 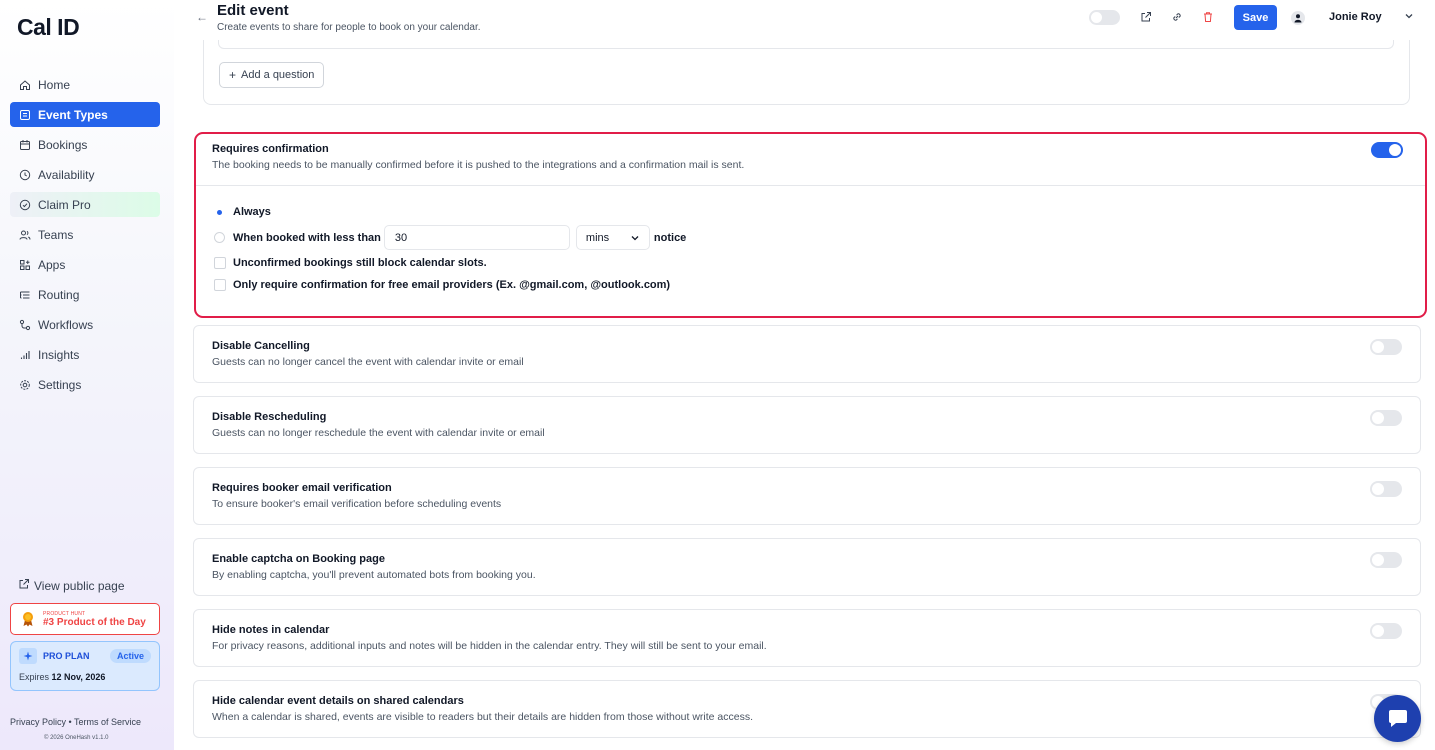 I want to click on view-public-label: View public page, so click(x=79, y=585).